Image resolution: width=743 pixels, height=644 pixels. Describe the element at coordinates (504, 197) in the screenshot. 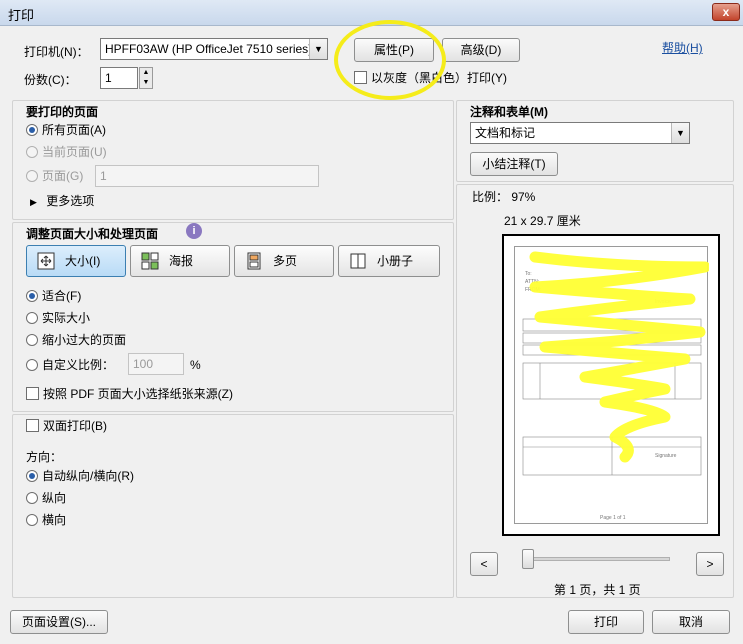

I see `preview-scale: 比例： 97%` at that location.